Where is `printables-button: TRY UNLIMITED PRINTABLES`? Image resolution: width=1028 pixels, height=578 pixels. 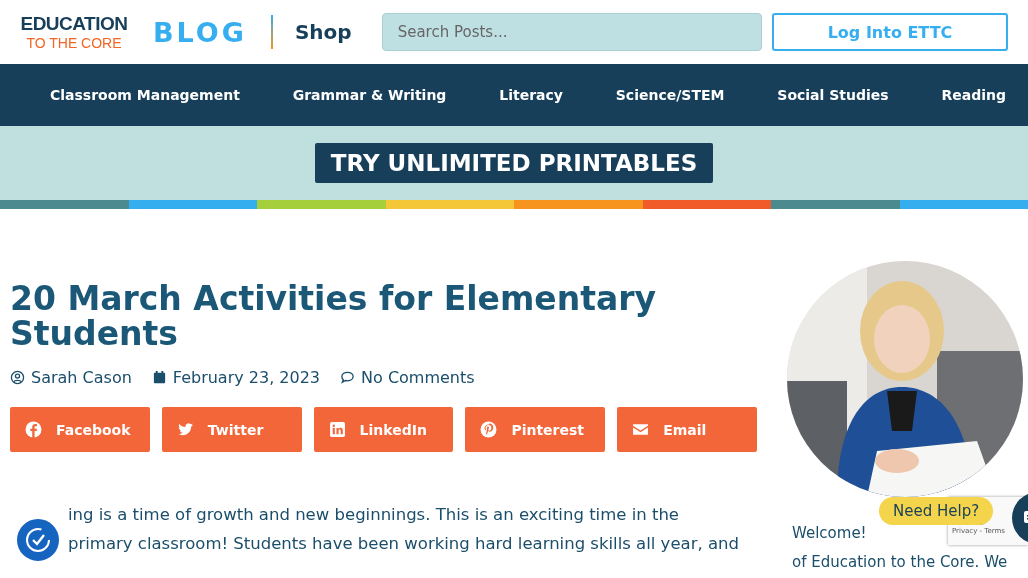
printables-button: TRY UNLIMITED PRINTABLES is located at coordinates (514, 163).